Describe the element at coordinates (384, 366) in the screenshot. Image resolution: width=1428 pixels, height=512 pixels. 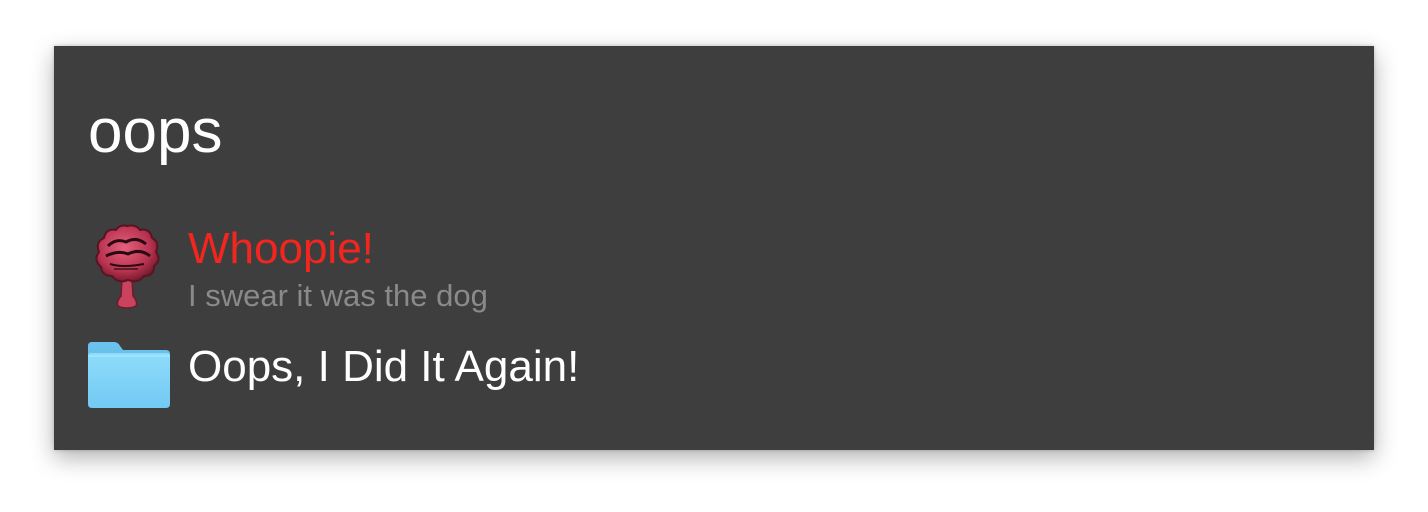
I see `result-title: Oops, I Did It Again!` at that location.